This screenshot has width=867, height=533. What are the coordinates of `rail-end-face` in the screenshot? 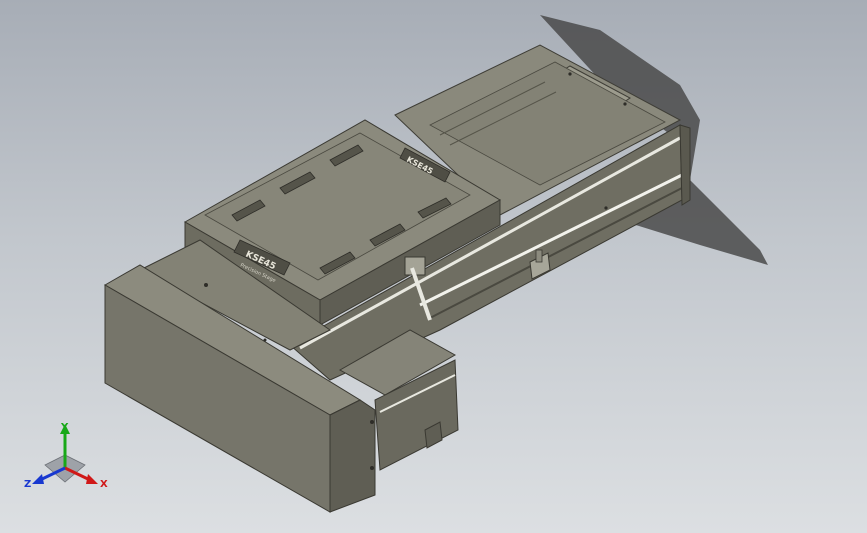 It's located at (685, 165).